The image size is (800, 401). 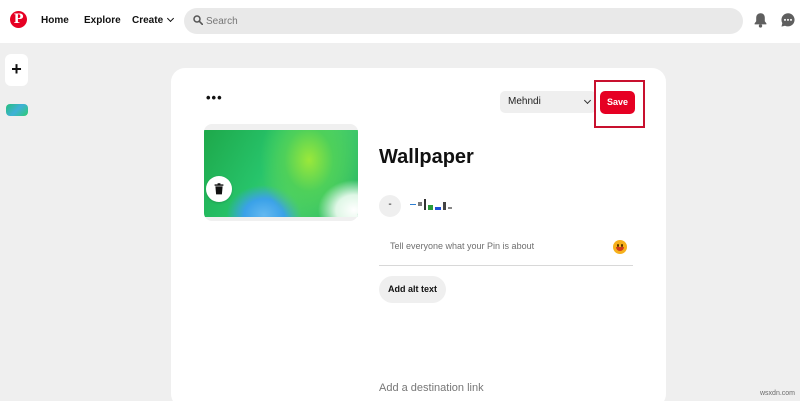 I want to click on wallpaper-image, so click(x=281, y=173).